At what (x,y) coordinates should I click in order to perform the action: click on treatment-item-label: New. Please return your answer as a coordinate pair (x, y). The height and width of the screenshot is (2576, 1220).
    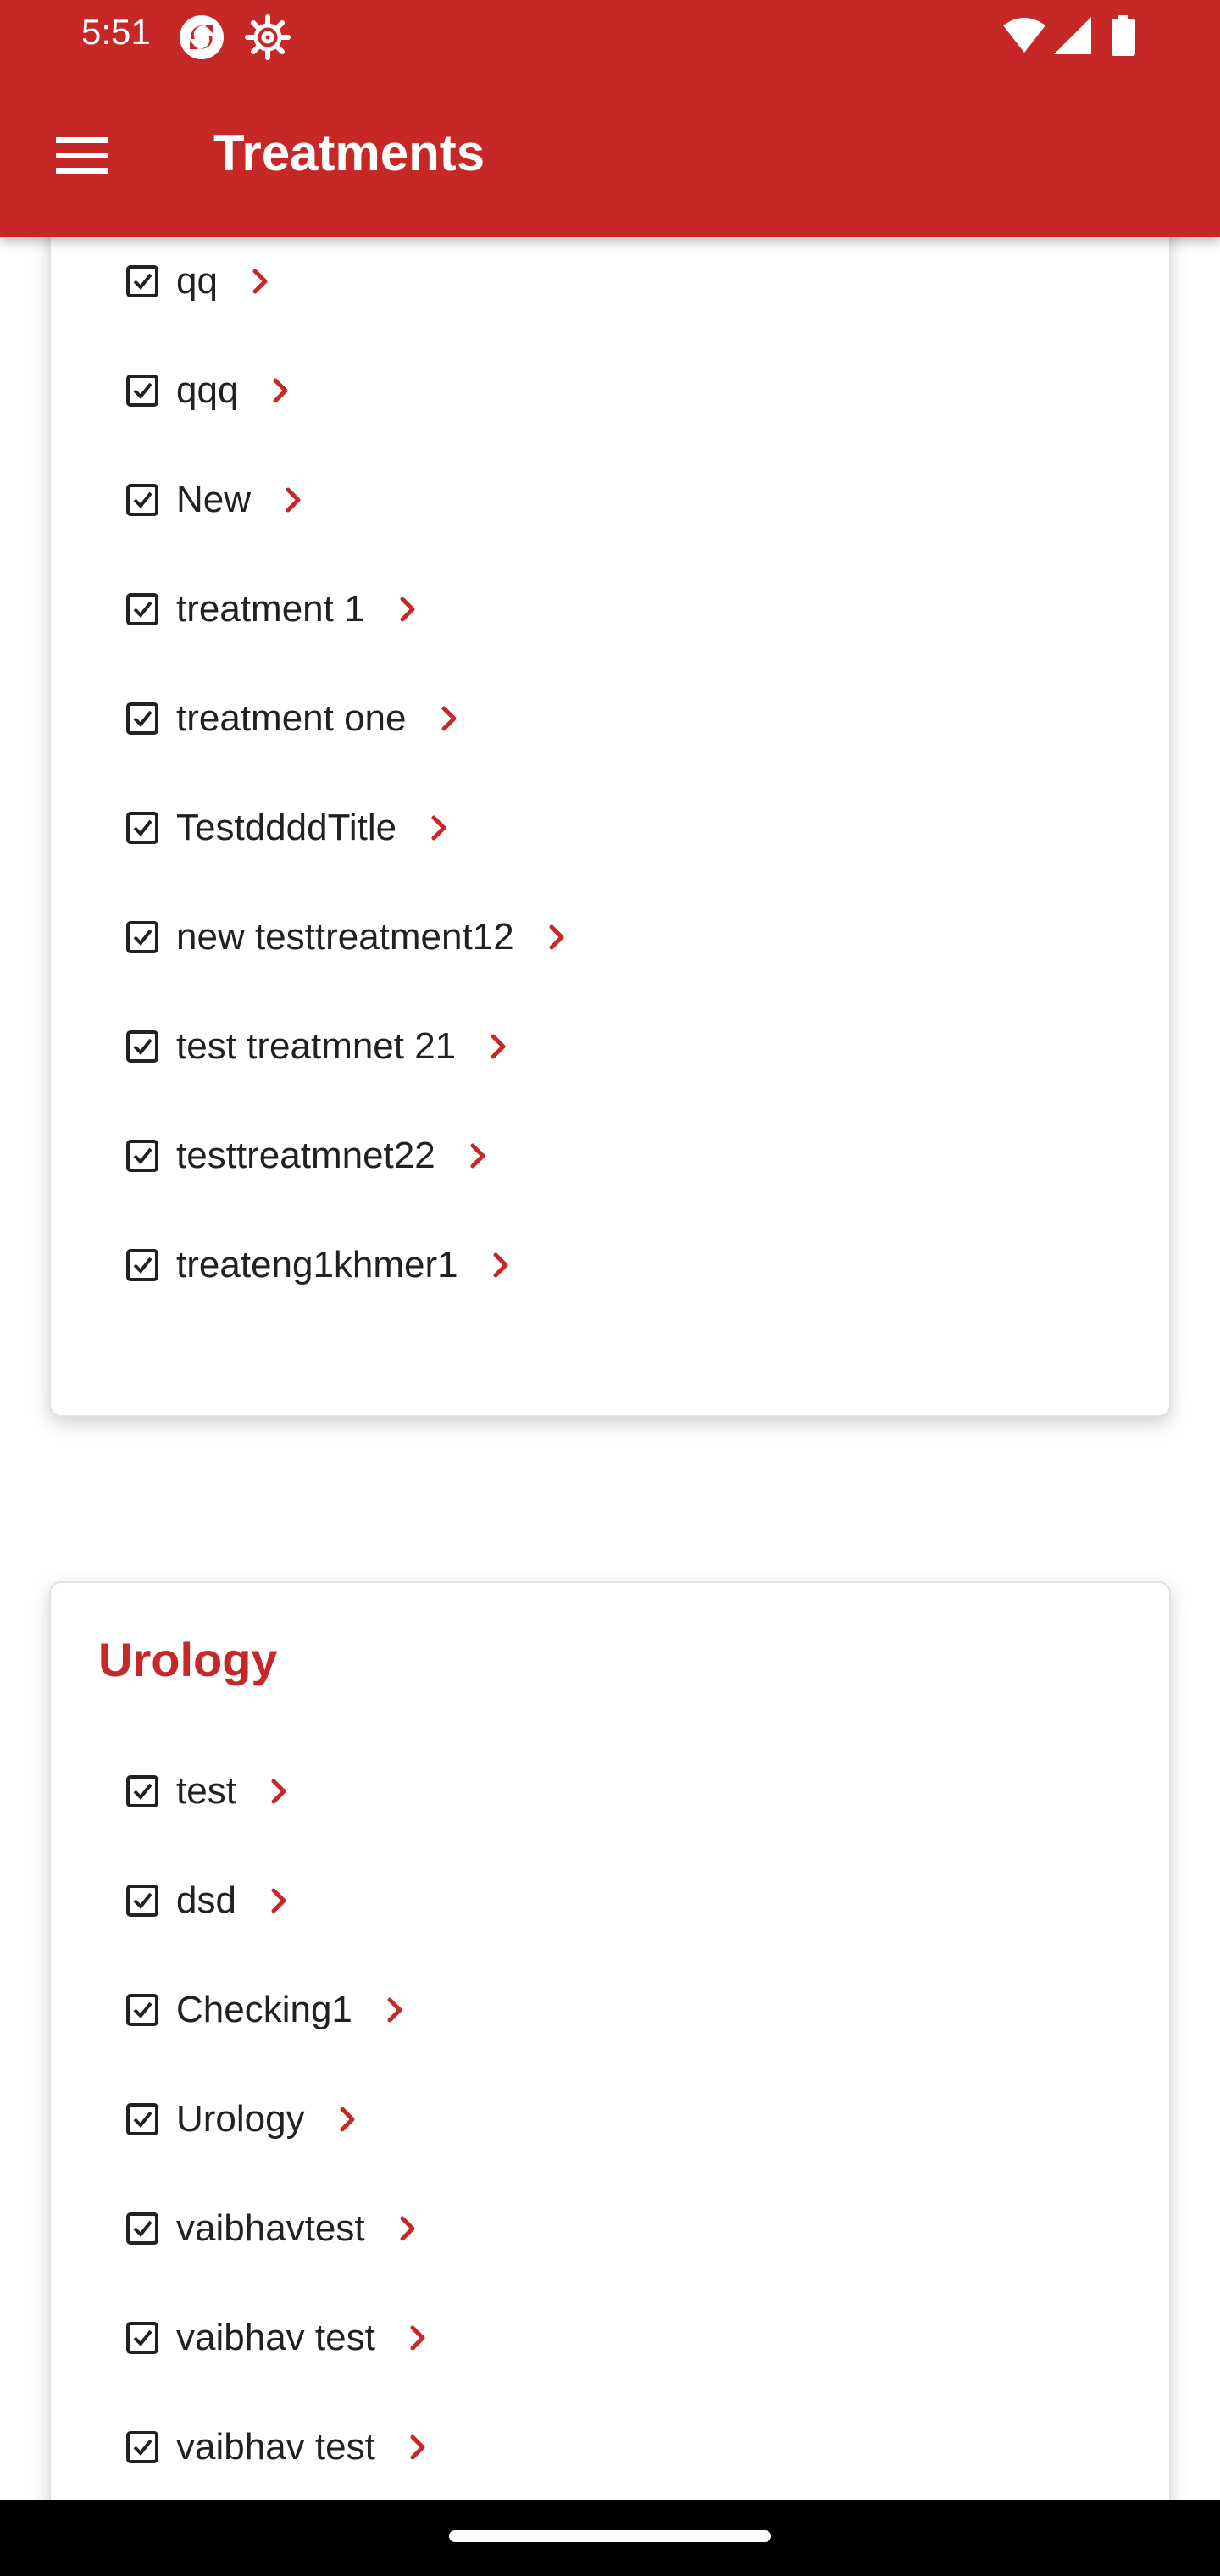
    Looking at the image, I should click on (214, 499).